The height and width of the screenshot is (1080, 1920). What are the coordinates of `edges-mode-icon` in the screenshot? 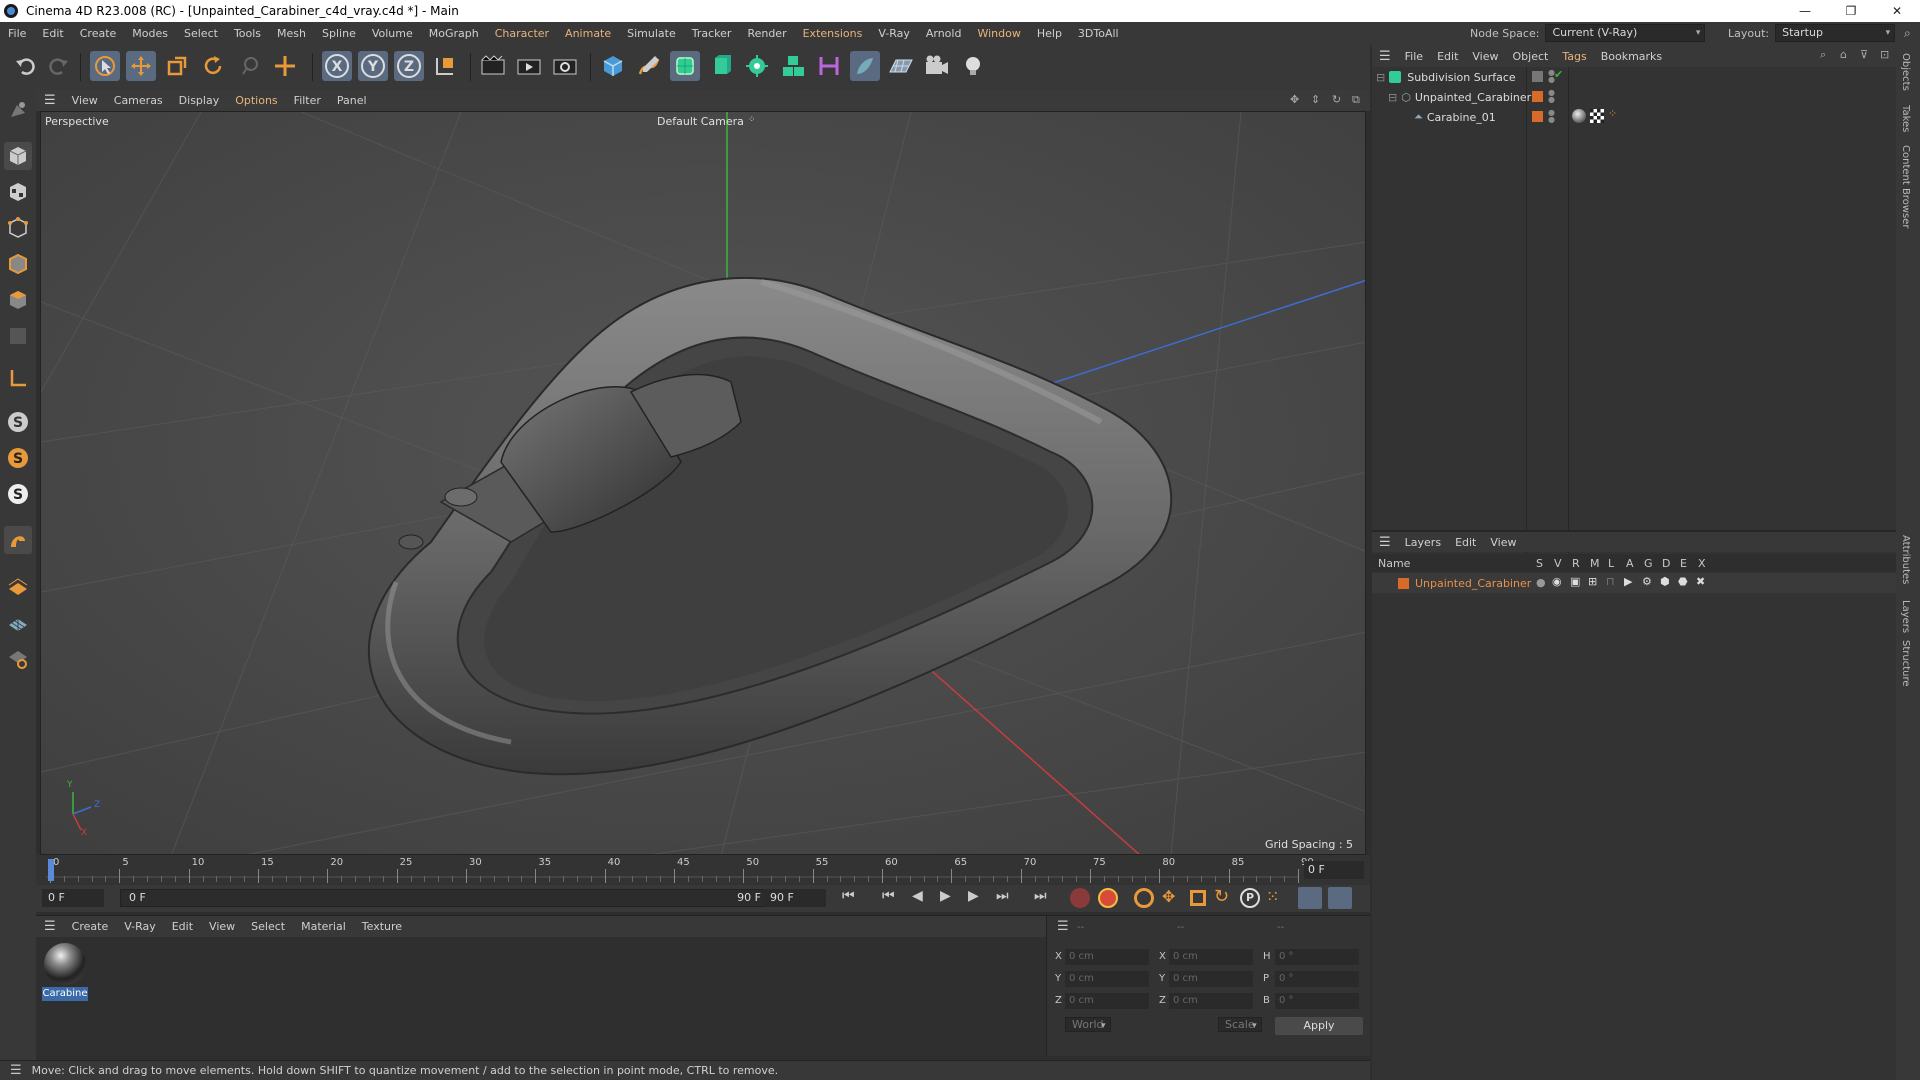 It's located at (18, 264).